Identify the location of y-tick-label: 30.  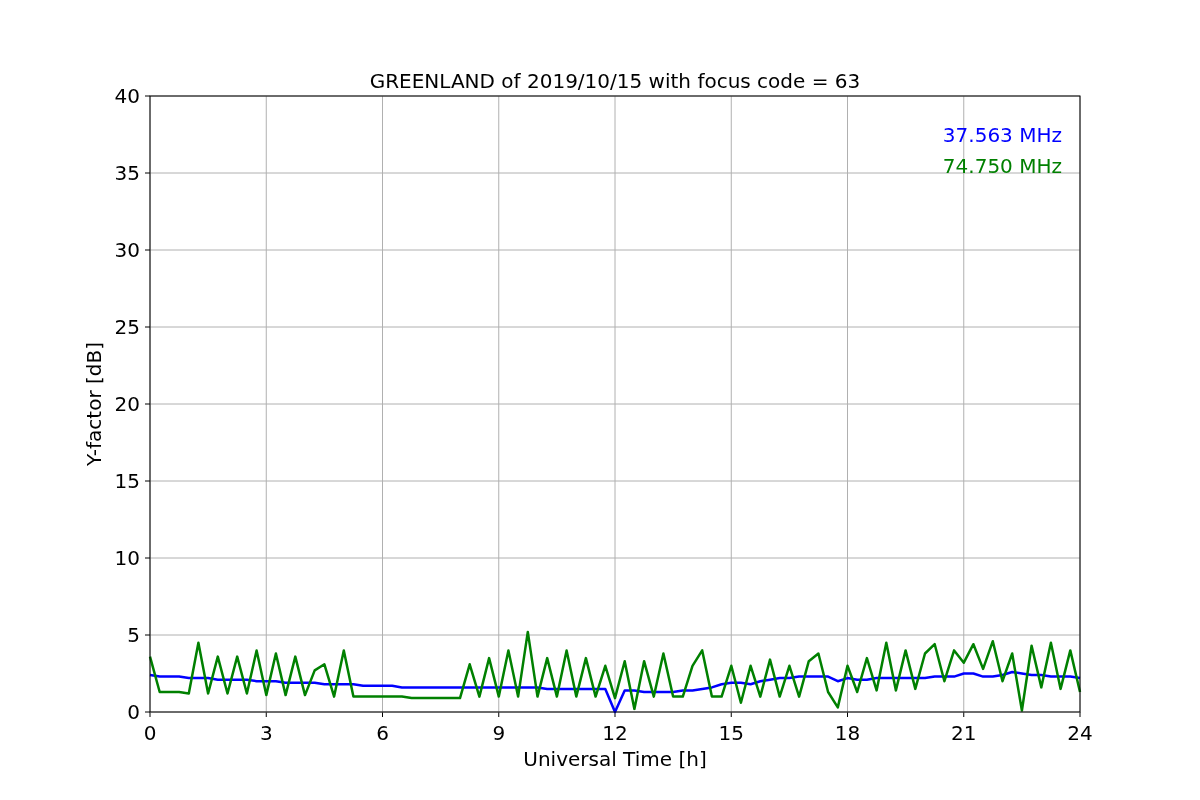
(127, 250).